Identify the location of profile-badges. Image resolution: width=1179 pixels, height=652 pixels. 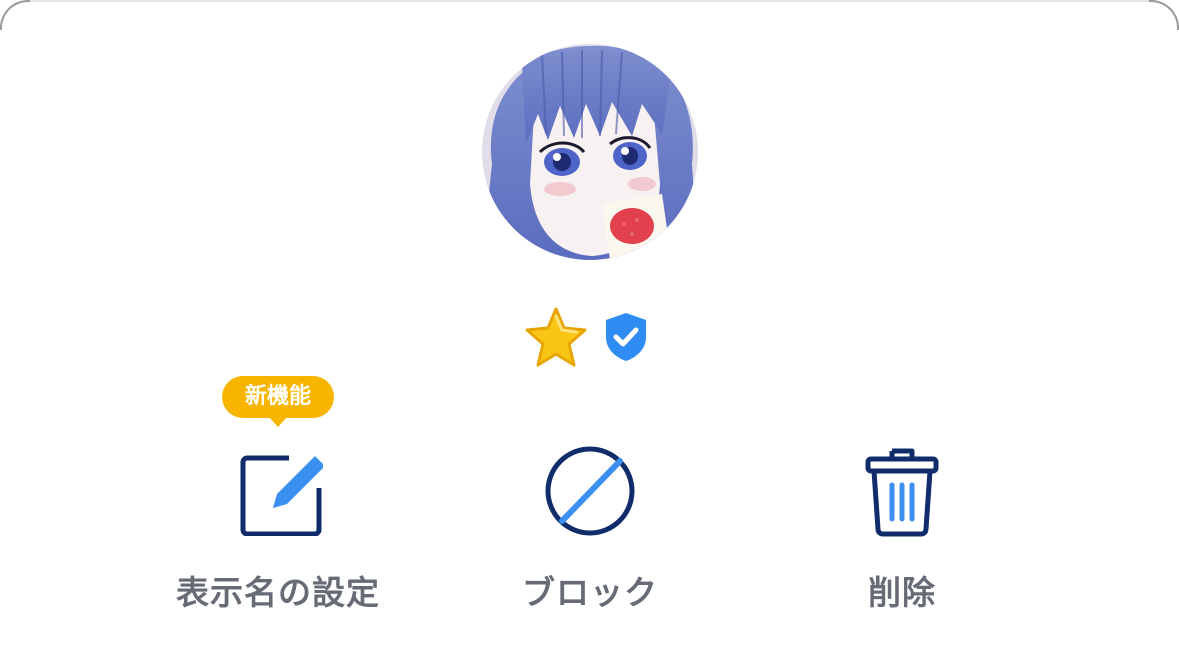
(590, 337).